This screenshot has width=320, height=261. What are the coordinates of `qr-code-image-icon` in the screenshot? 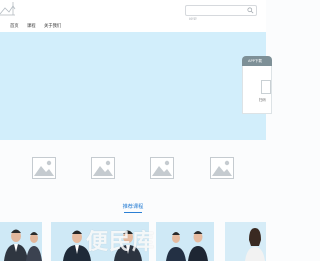 It's located at (266, 87).